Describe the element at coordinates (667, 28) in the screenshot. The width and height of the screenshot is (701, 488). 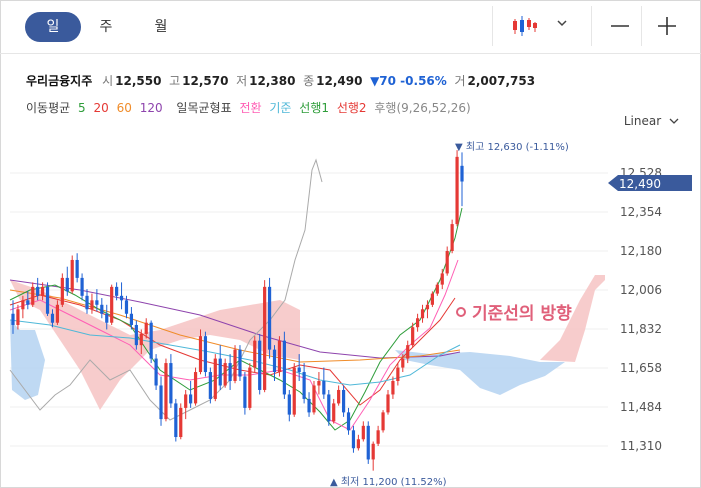
I see `plus-icon` at that location.